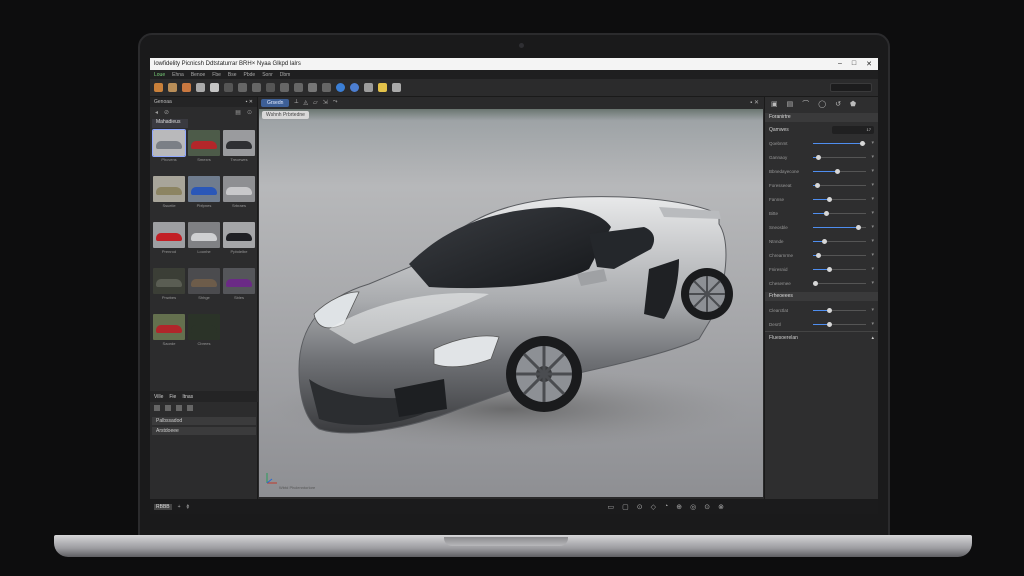 This screenshot has width=1024, height=576. I want to click on back-icon: ◂, so click(156, 112).